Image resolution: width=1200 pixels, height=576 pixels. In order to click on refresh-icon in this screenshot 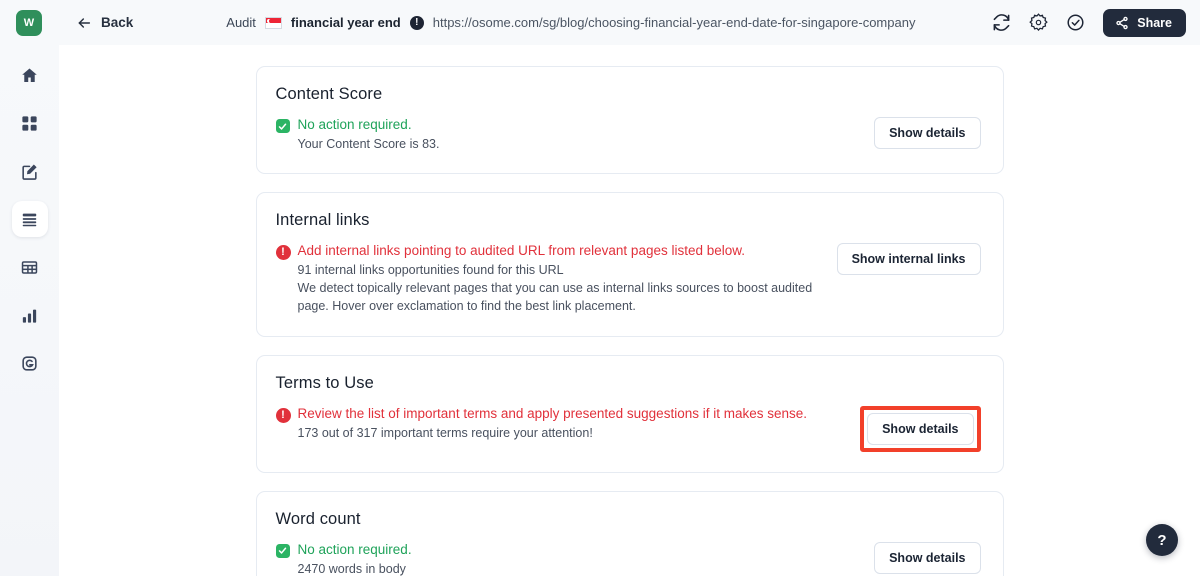, I will do `click(1001, 22)`.